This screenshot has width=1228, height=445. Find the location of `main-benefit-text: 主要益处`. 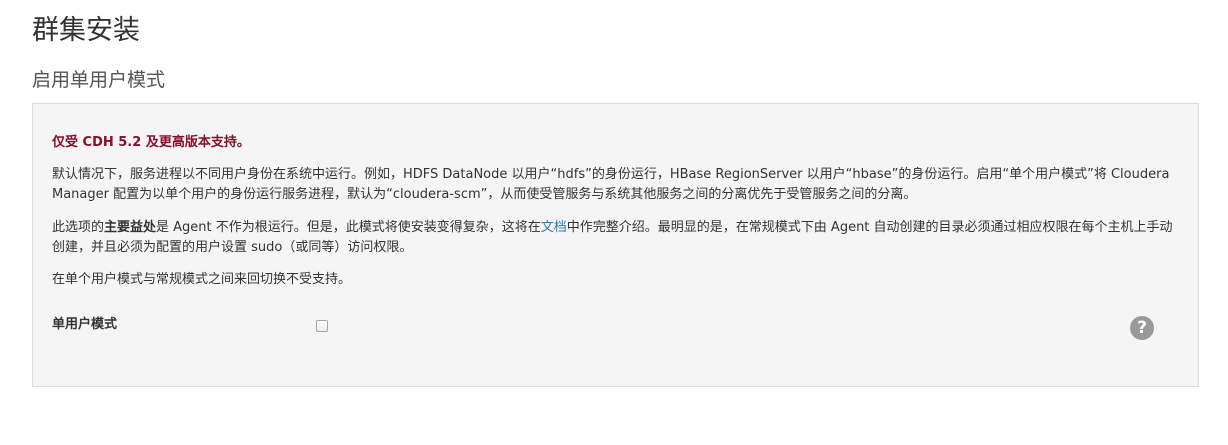

main-benefit-text: 主要益处 is located at coordinates (130, 227).